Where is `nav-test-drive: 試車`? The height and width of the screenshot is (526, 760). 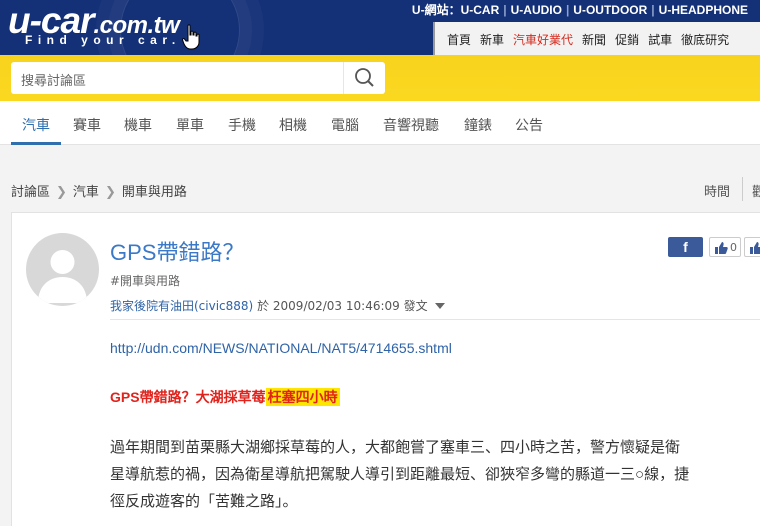 nav-test-drive: 試車 is located at coordinates (660, 40).